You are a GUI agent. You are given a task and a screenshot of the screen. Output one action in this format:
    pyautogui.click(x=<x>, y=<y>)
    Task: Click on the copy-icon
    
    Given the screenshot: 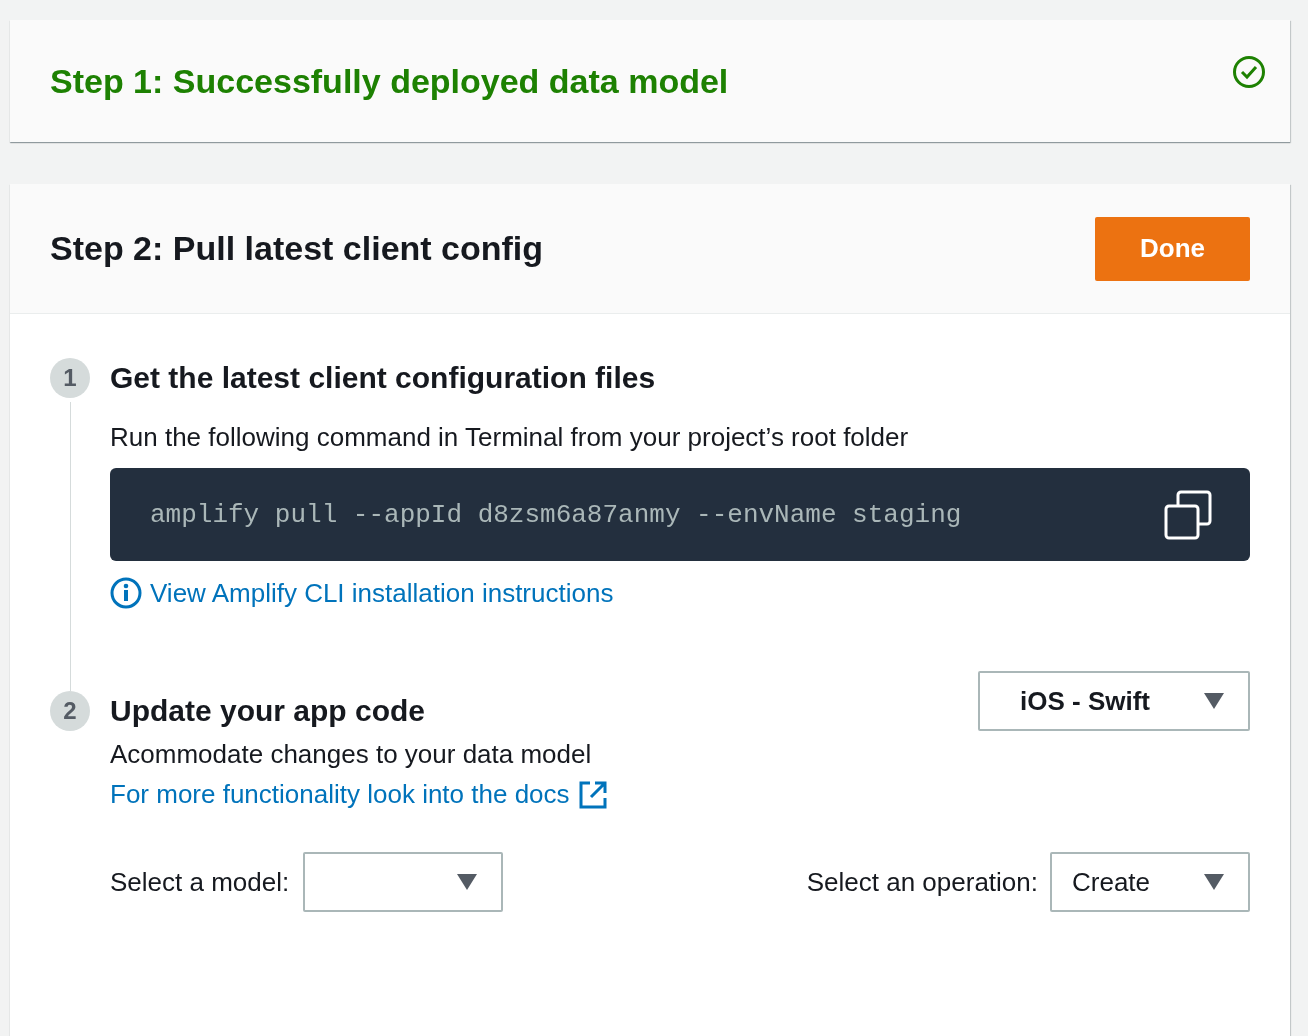 What is the action you would take?
    pyautogui.click(x=1188, y=514)
    